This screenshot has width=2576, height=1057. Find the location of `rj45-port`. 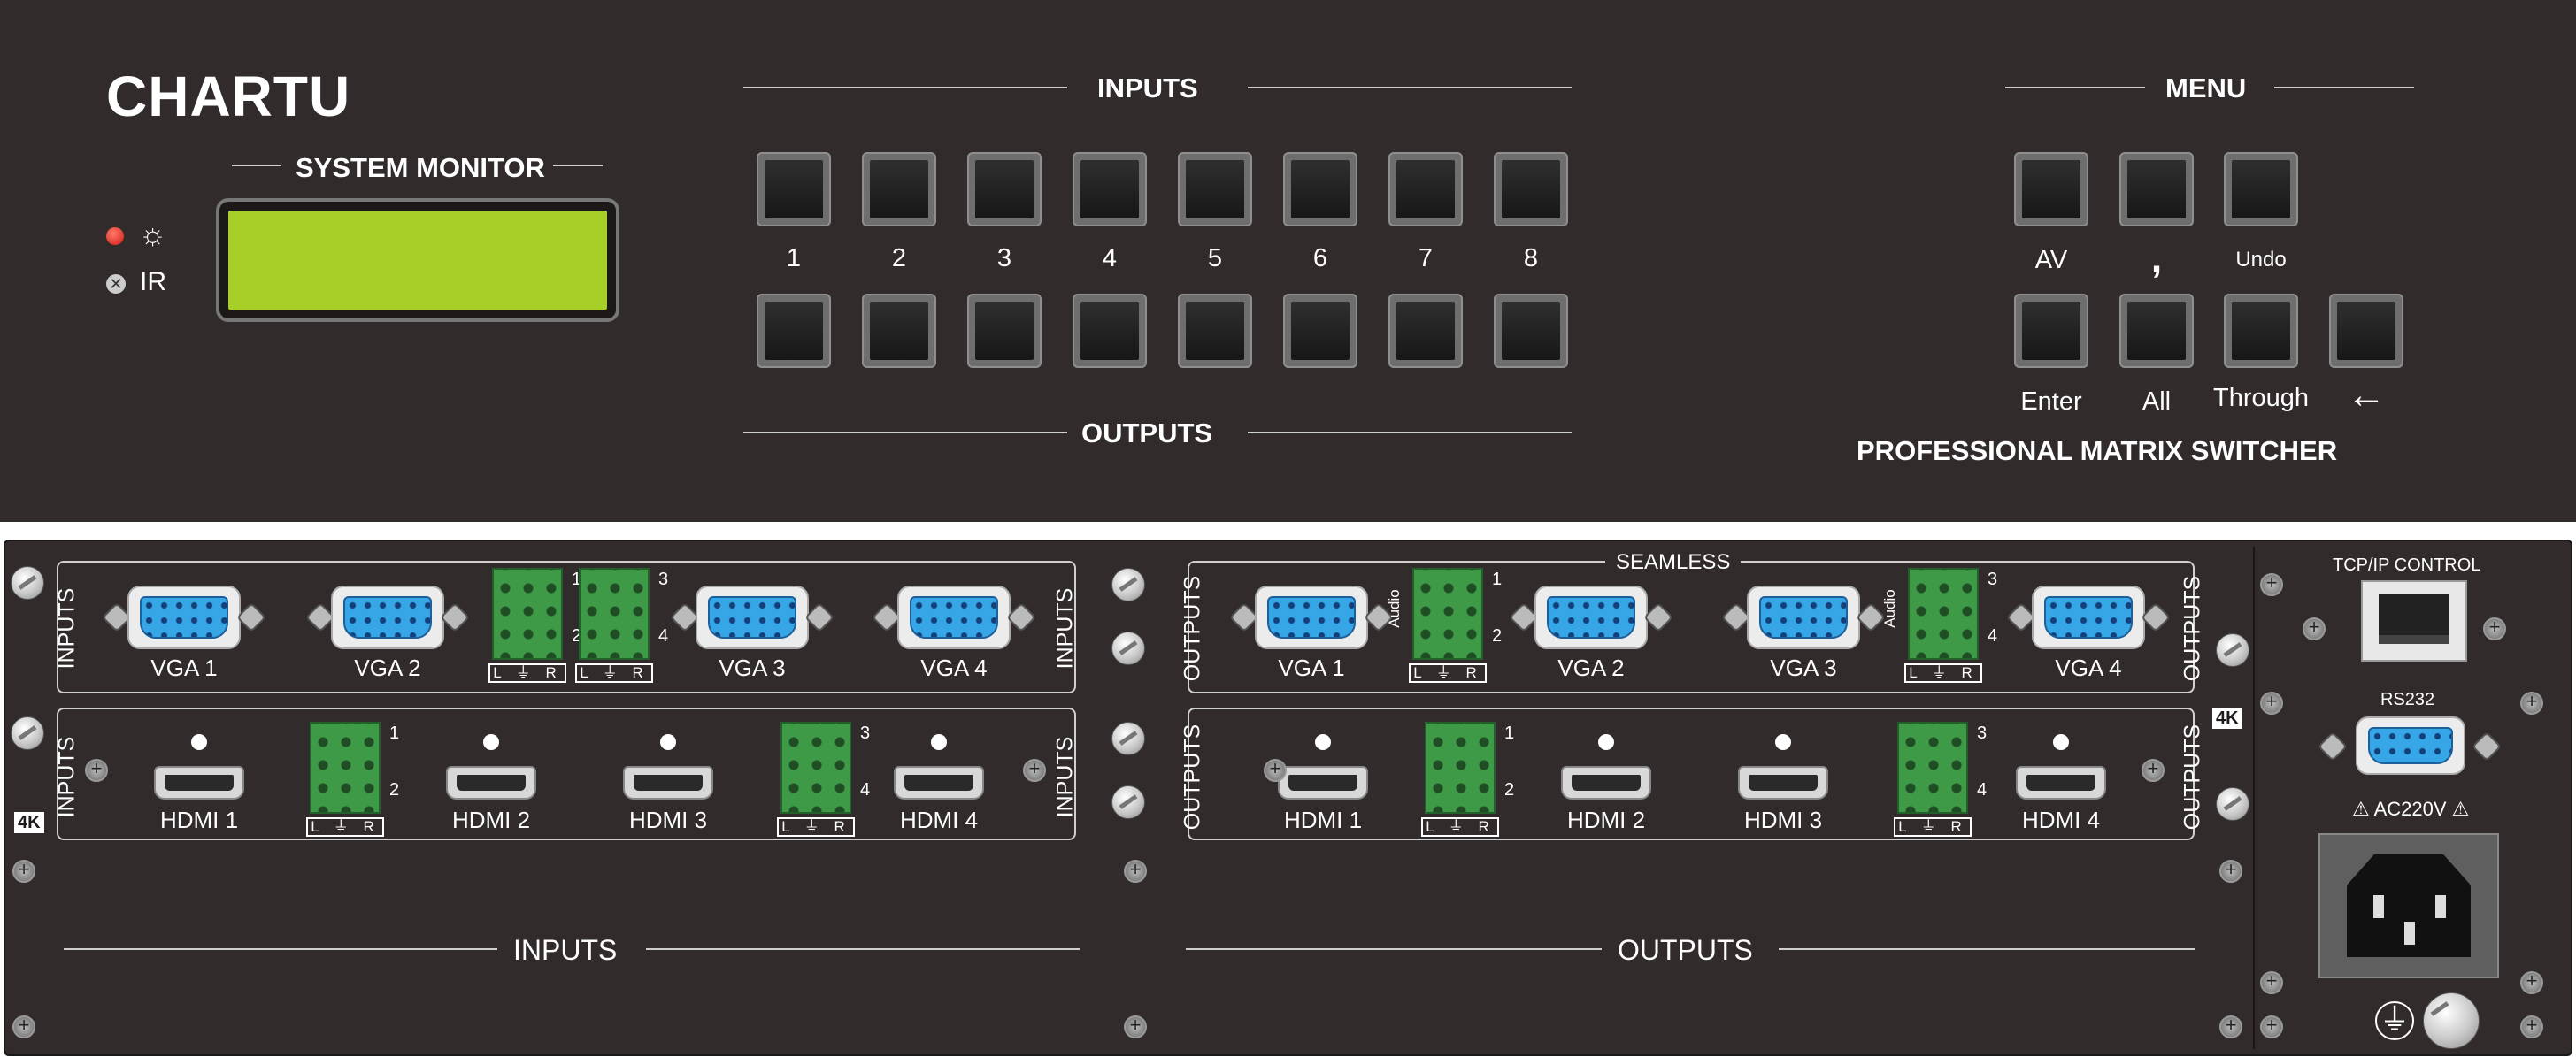

rj45-port is located at coordinates (2414, 621).